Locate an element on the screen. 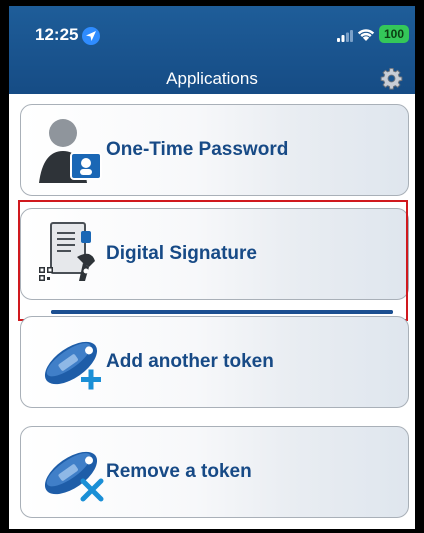 The image size is (424, 533). page-title: Applications is located at coordinates (212, 78).